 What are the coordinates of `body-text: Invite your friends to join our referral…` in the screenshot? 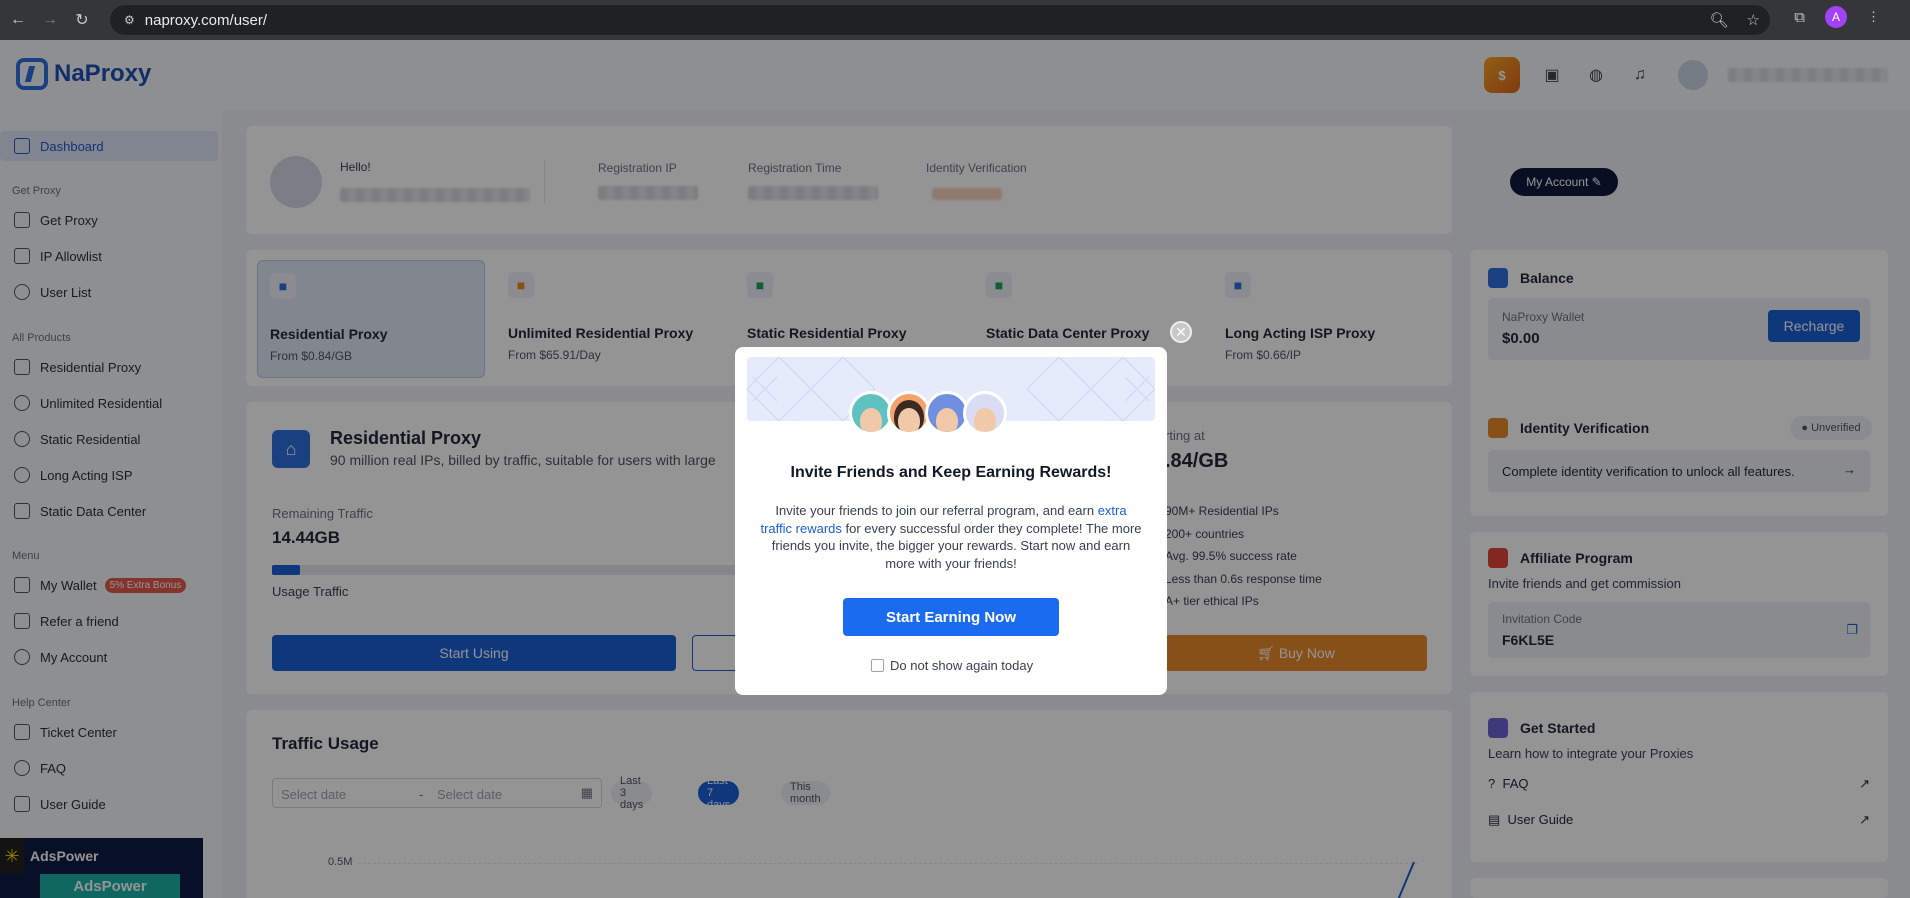 It's located at (935, 510).